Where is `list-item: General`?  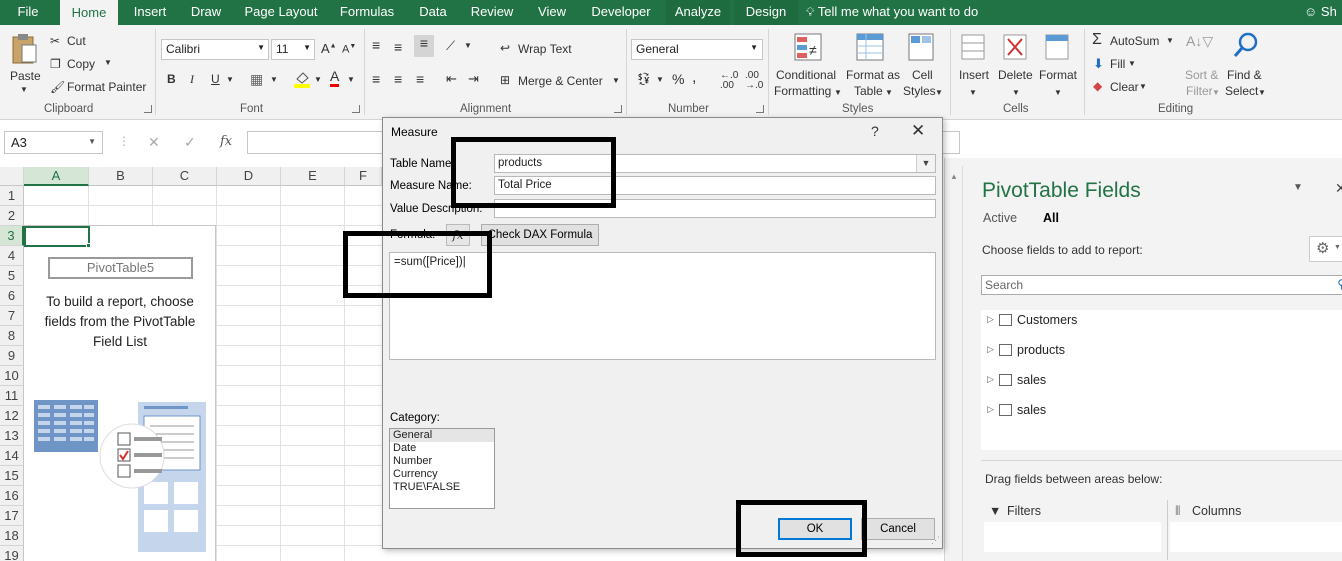 list-item: General is located at coordinates (442, 435).